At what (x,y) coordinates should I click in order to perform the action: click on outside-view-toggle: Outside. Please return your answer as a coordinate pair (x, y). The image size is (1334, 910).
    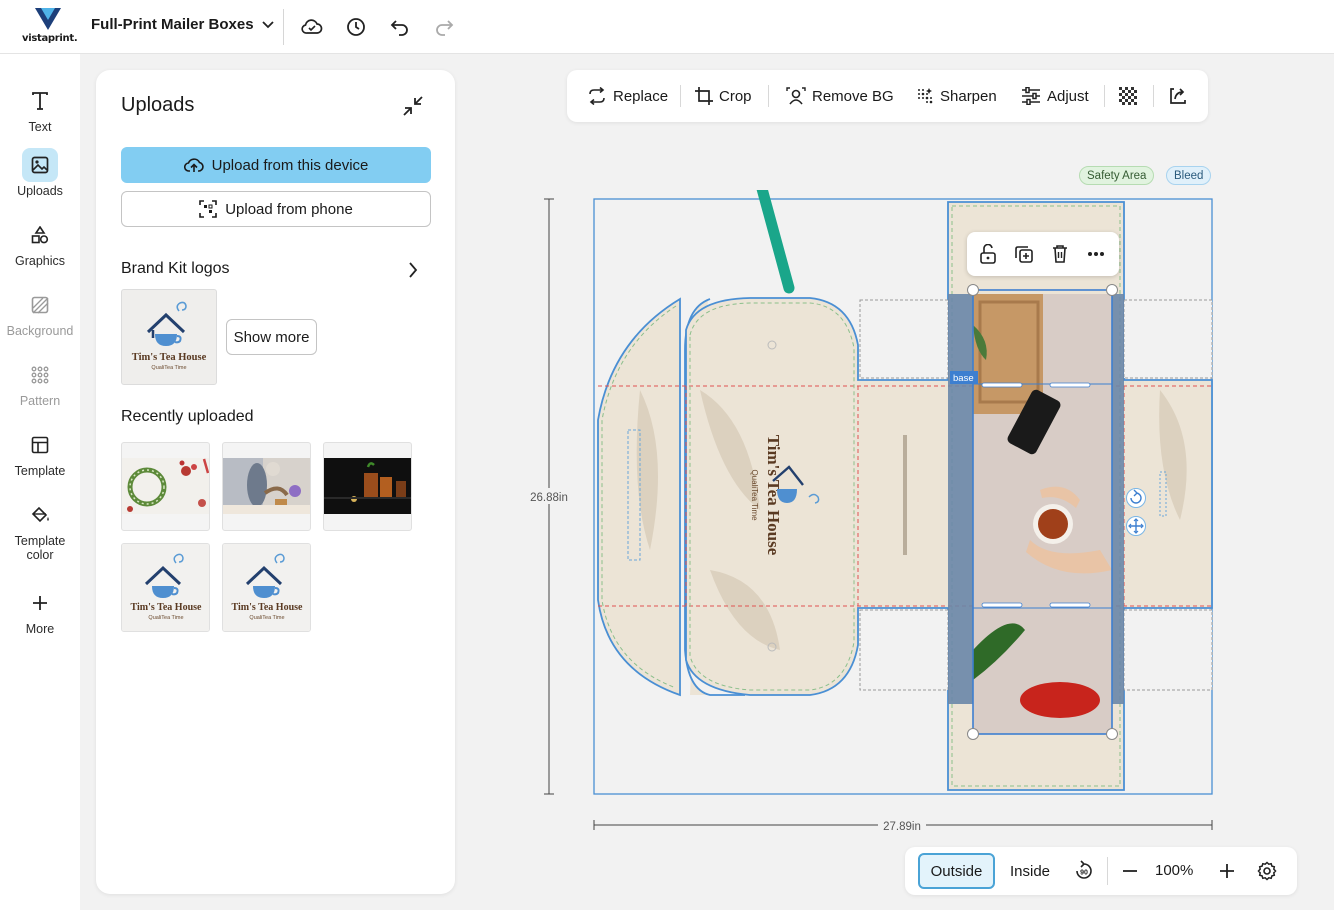
    Looking at the image, I should click on (956, 871).